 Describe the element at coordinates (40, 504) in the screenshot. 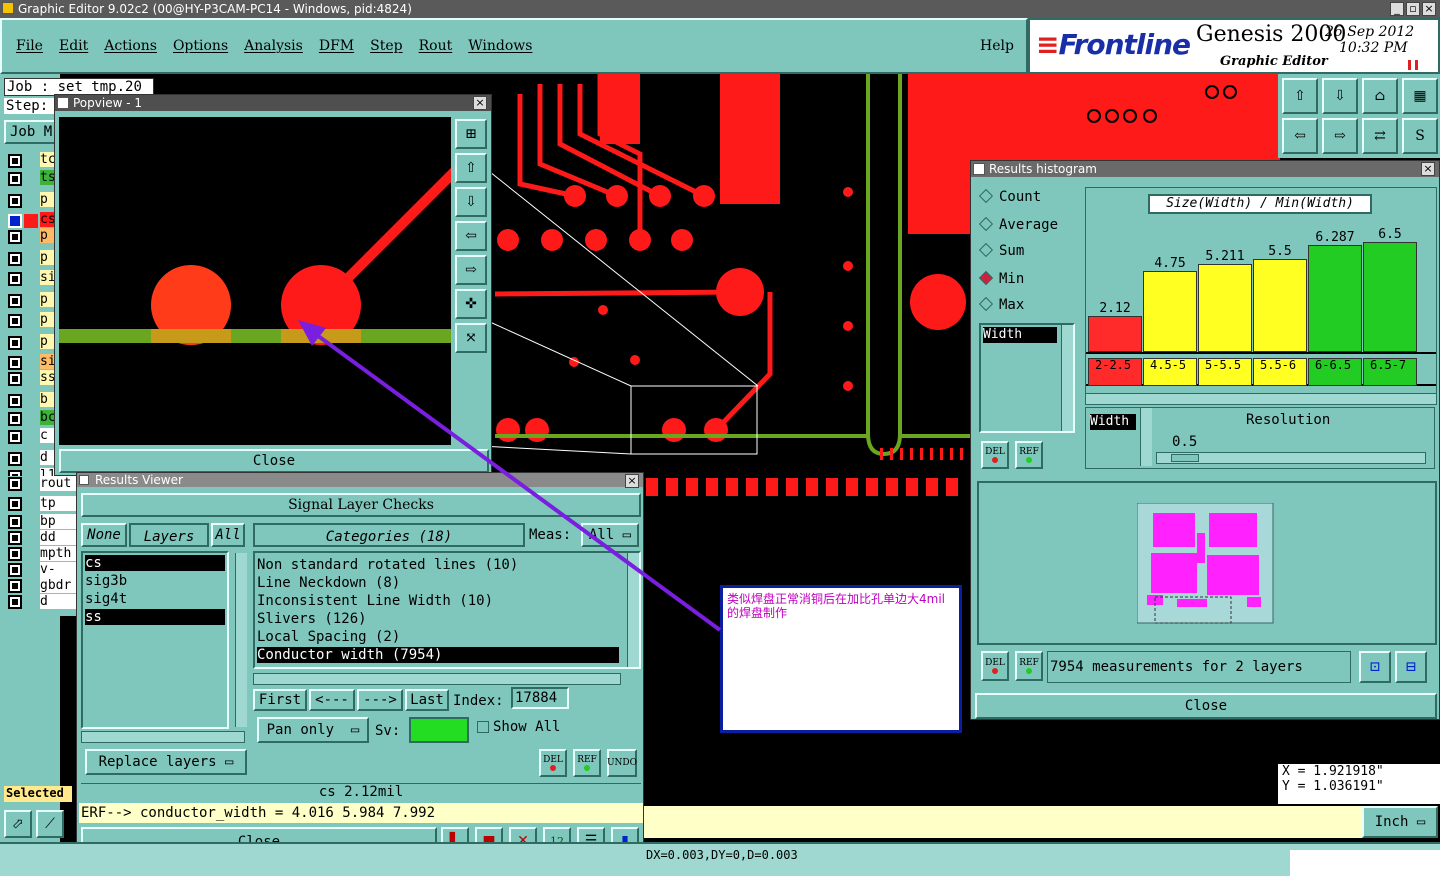

I see `layer-item: tp` at that location.